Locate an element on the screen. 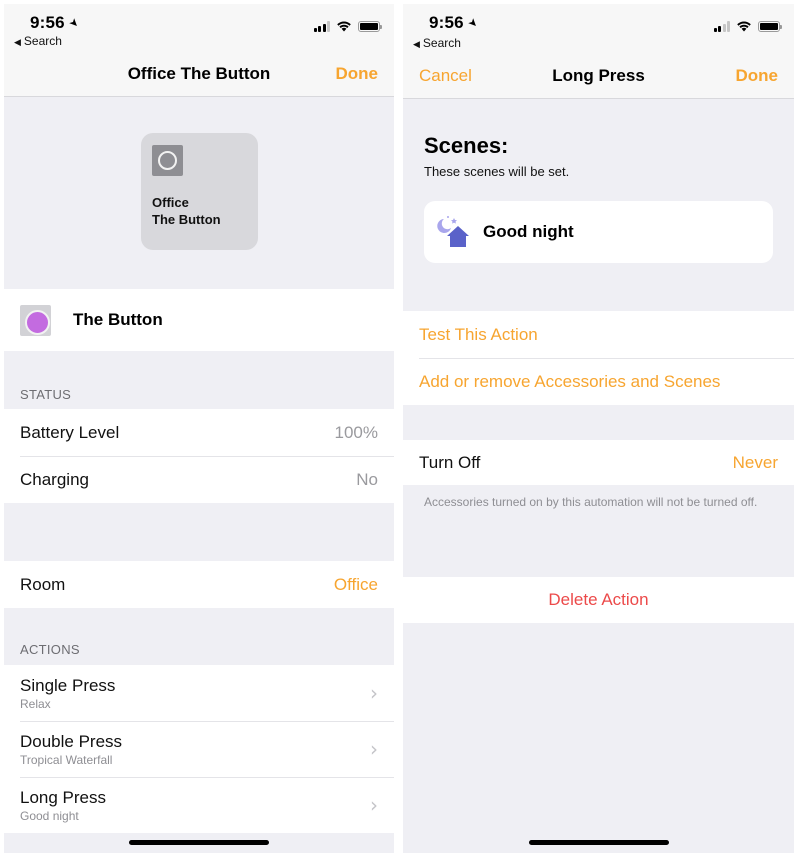 Image resolution: width=800 pixels, height=859 pixels. tile-label: Office The Button is located at coordinates (186, 211).